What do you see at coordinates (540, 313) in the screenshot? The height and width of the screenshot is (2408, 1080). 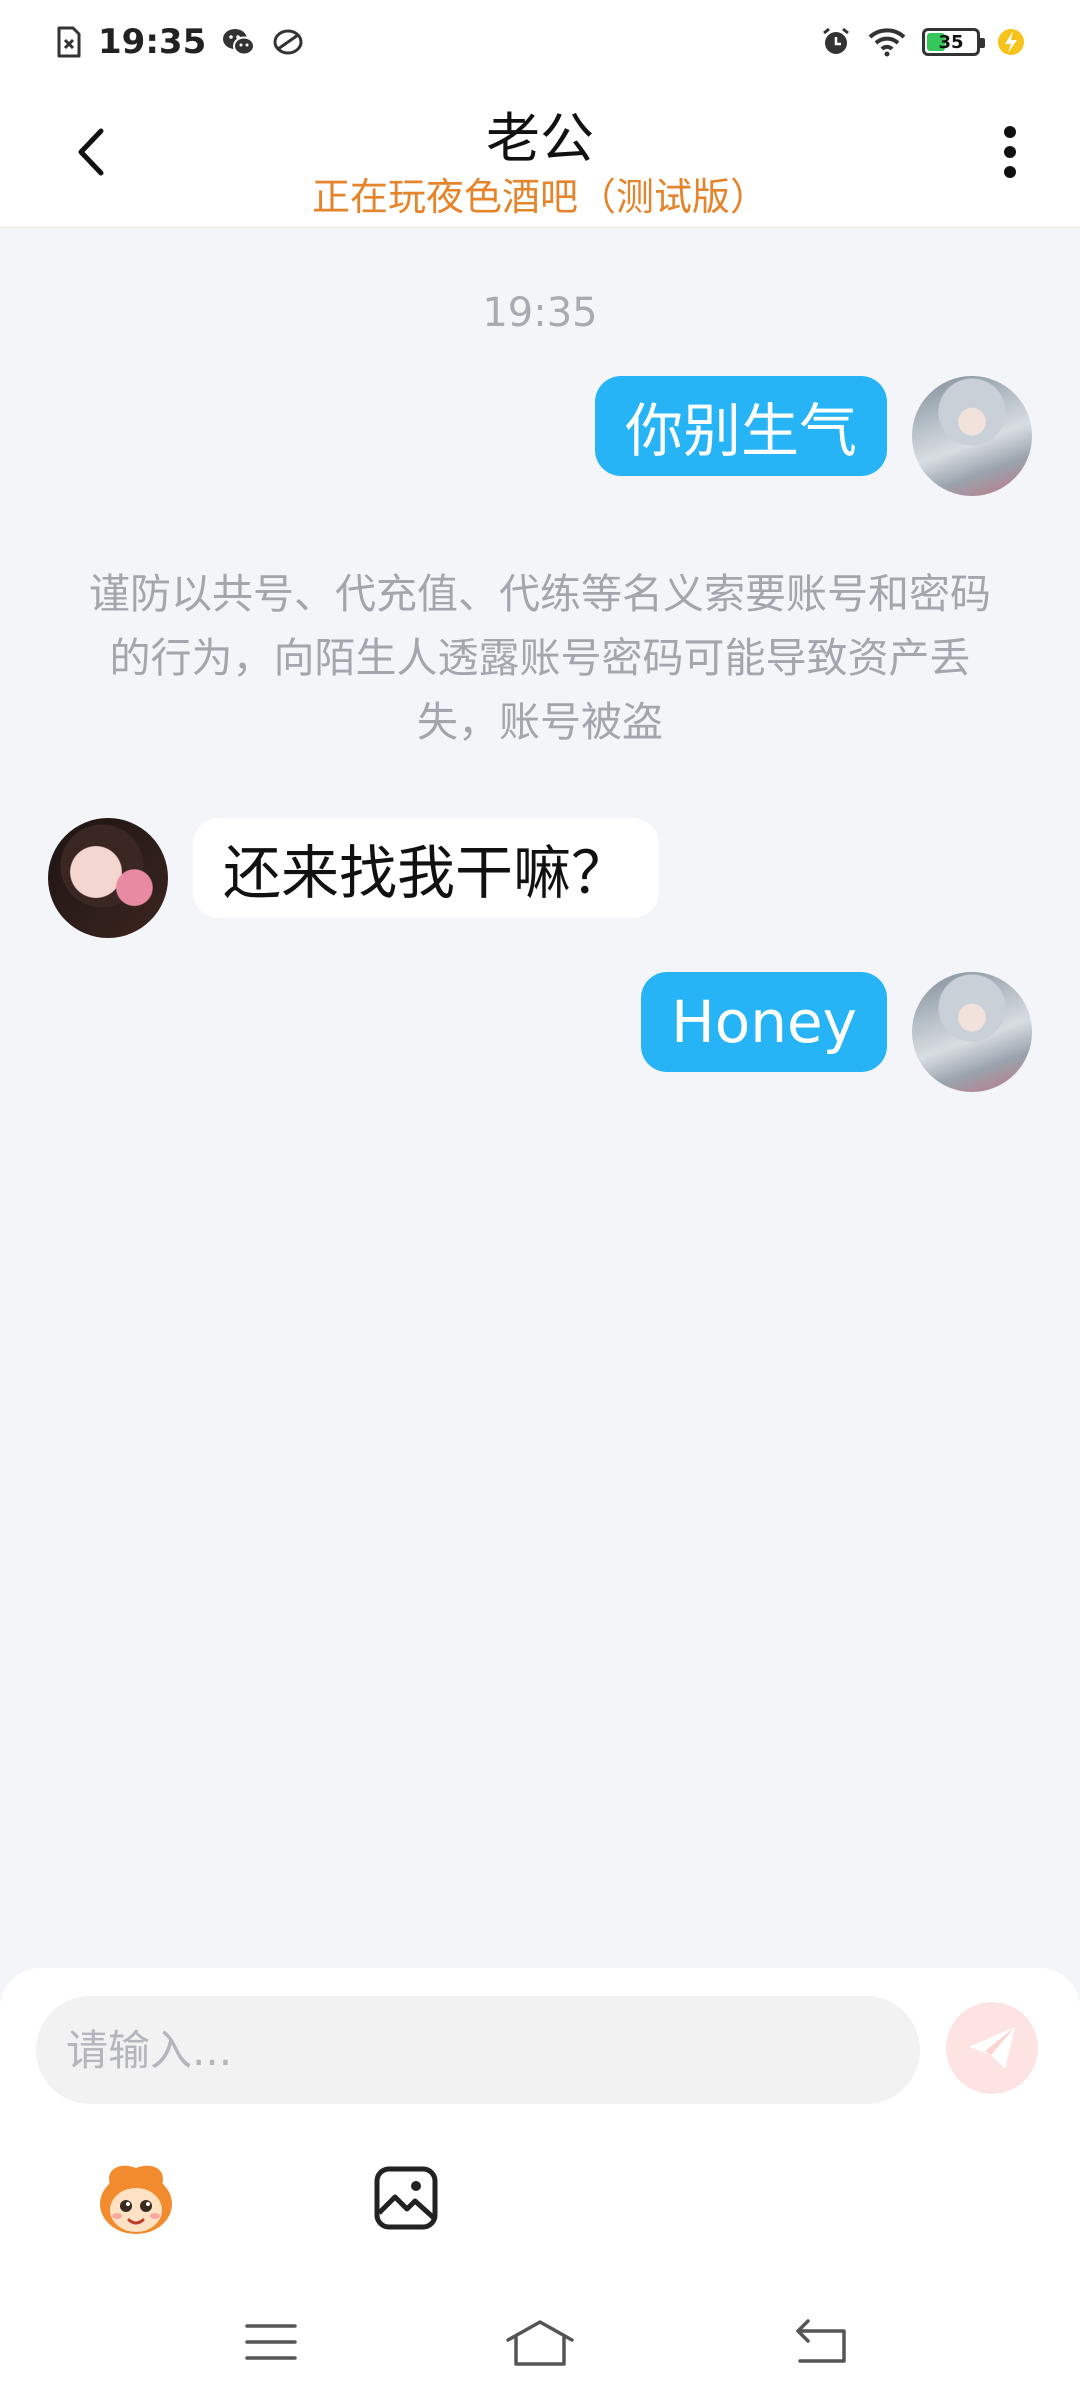 I see `message-timestamp: 19:35` at bounding box center [540, 313].